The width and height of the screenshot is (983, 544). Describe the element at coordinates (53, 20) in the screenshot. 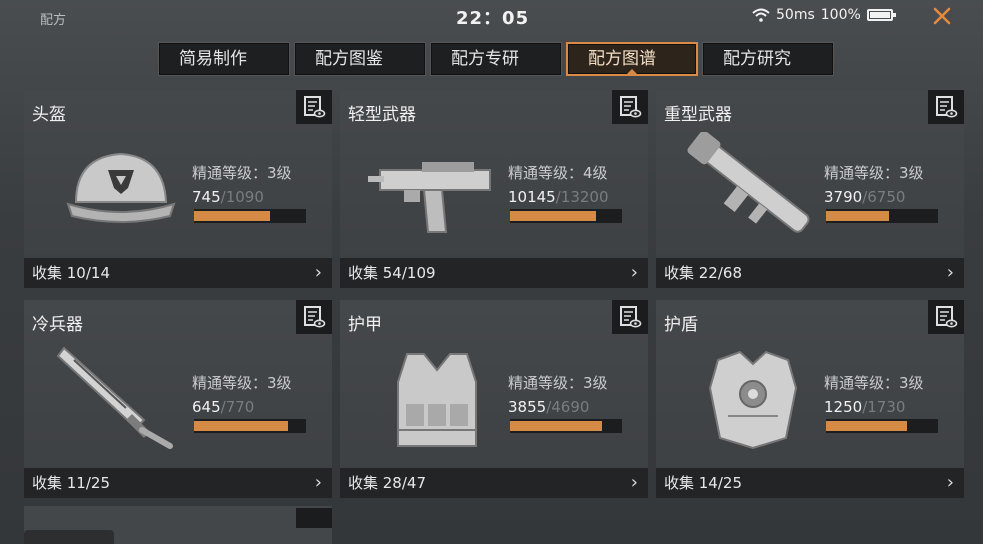

I see `window-title: 配方` at that location.